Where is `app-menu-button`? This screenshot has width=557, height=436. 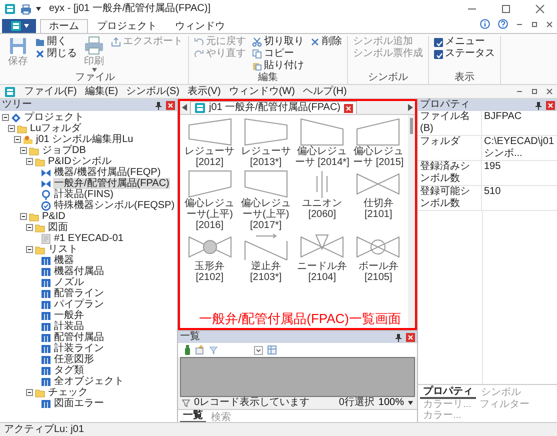 app-menu-button is located at coordinates (19, 26).